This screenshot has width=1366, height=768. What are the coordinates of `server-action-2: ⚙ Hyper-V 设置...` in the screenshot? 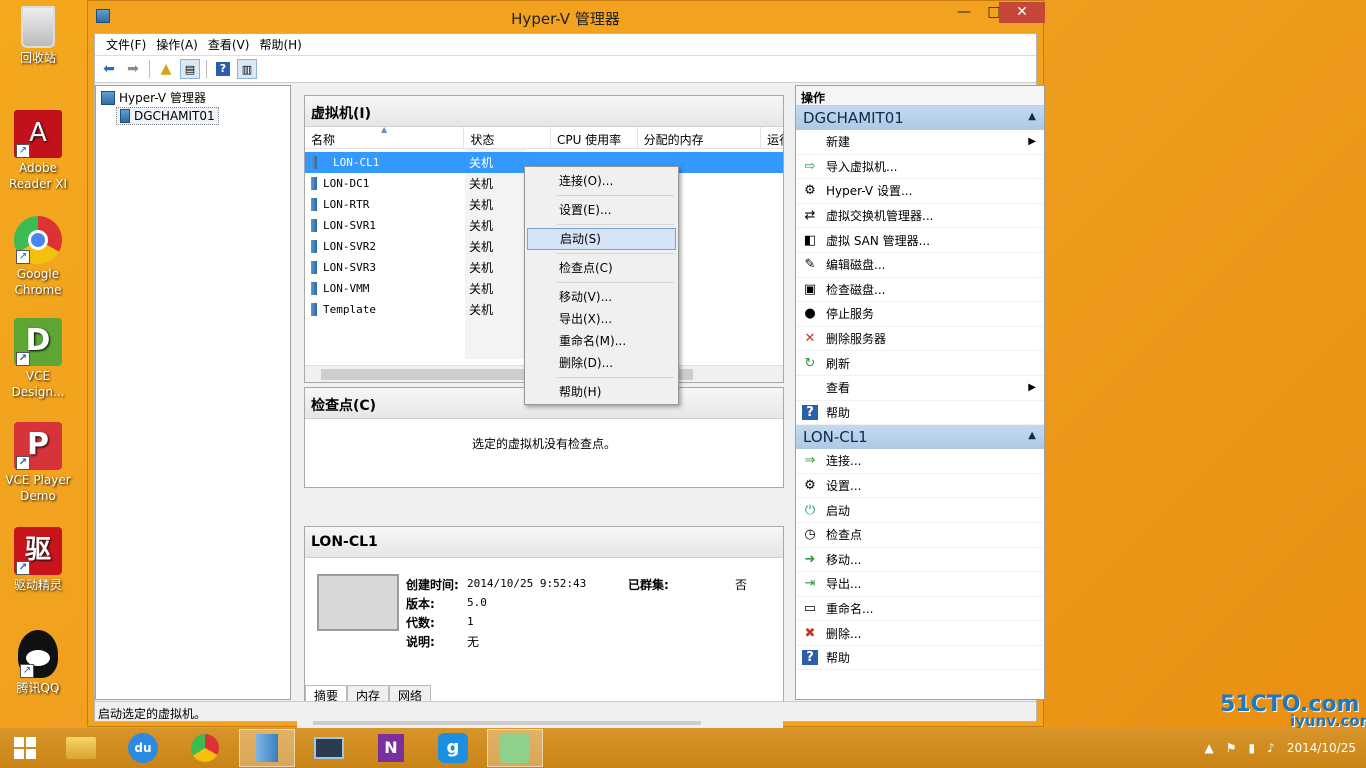 It's located at (920, 191).